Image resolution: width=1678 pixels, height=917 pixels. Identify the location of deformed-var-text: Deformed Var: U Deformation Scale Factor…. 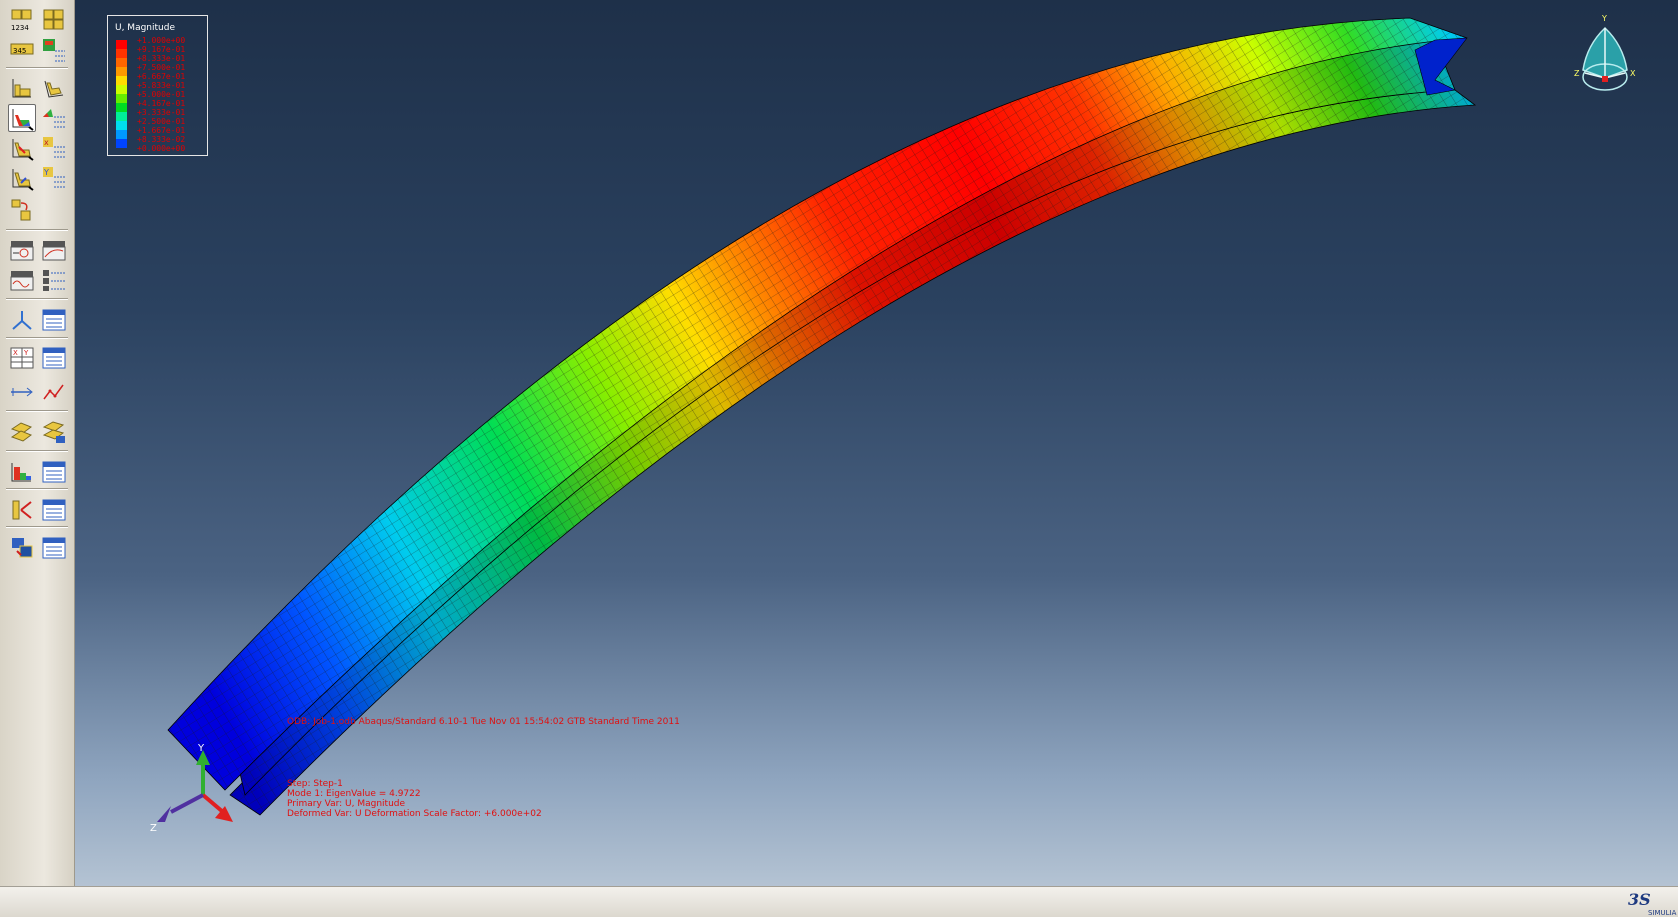
(414, 814).